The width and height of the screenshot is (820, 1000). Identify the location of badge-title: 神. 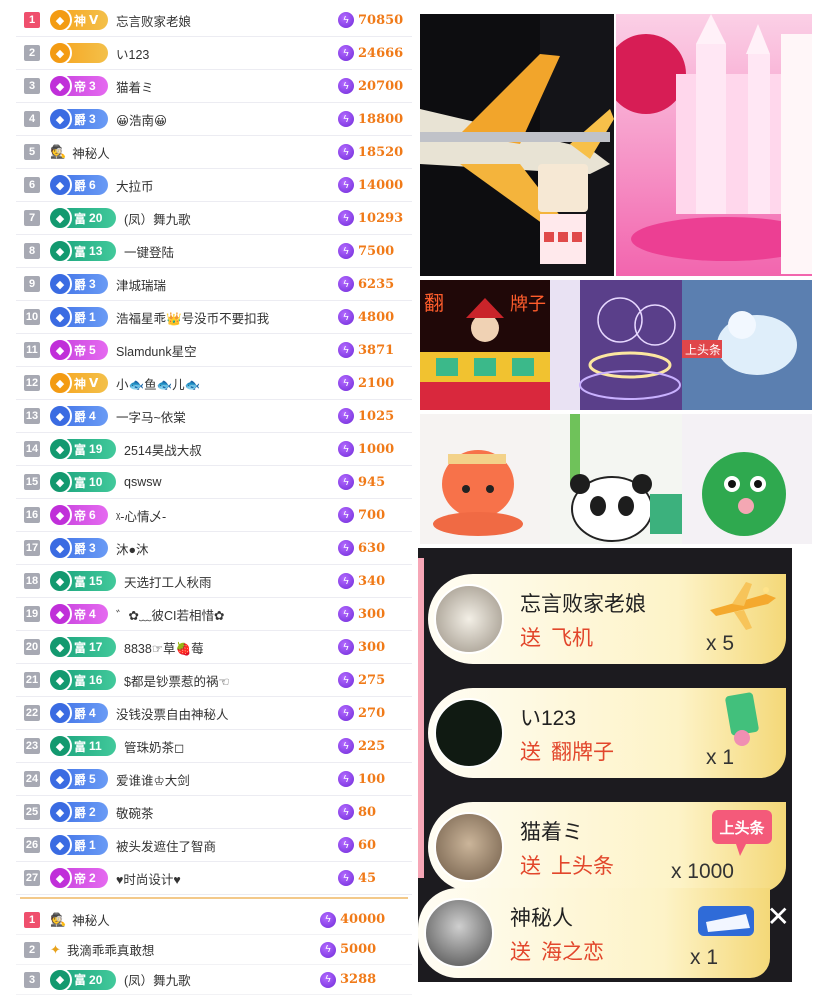
(80, 20).